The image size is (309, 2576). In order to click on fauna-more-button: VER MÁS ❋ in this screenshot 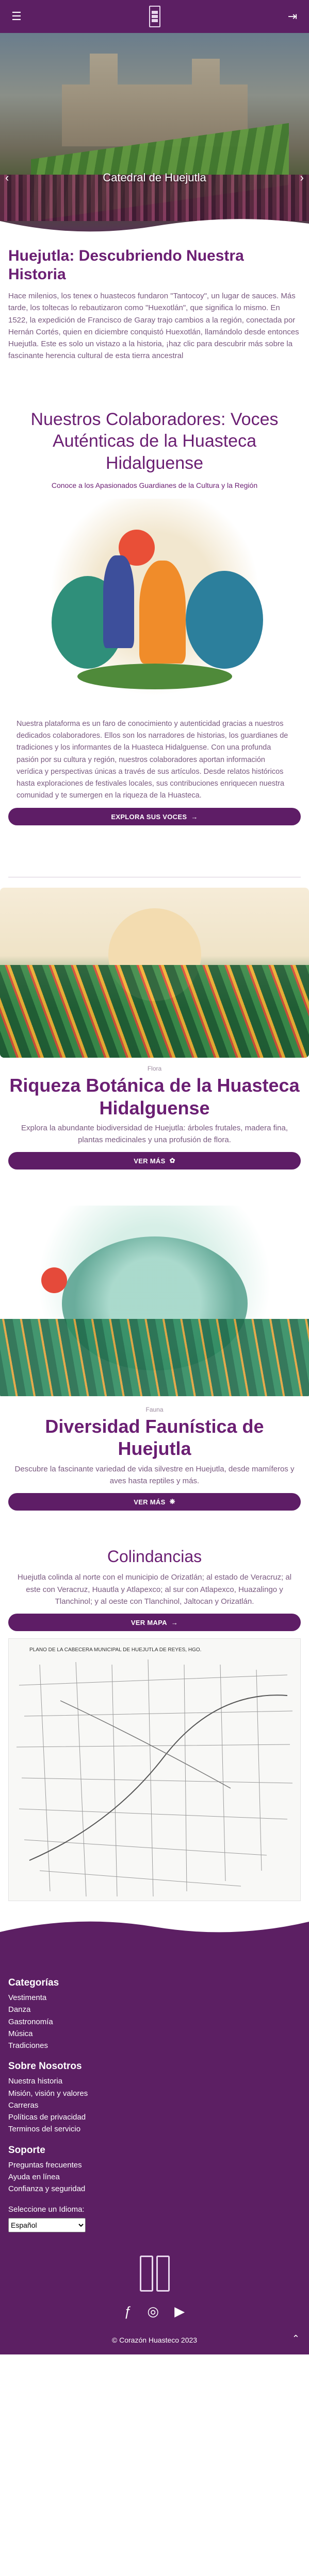, I will do `click(155, 1502)`.